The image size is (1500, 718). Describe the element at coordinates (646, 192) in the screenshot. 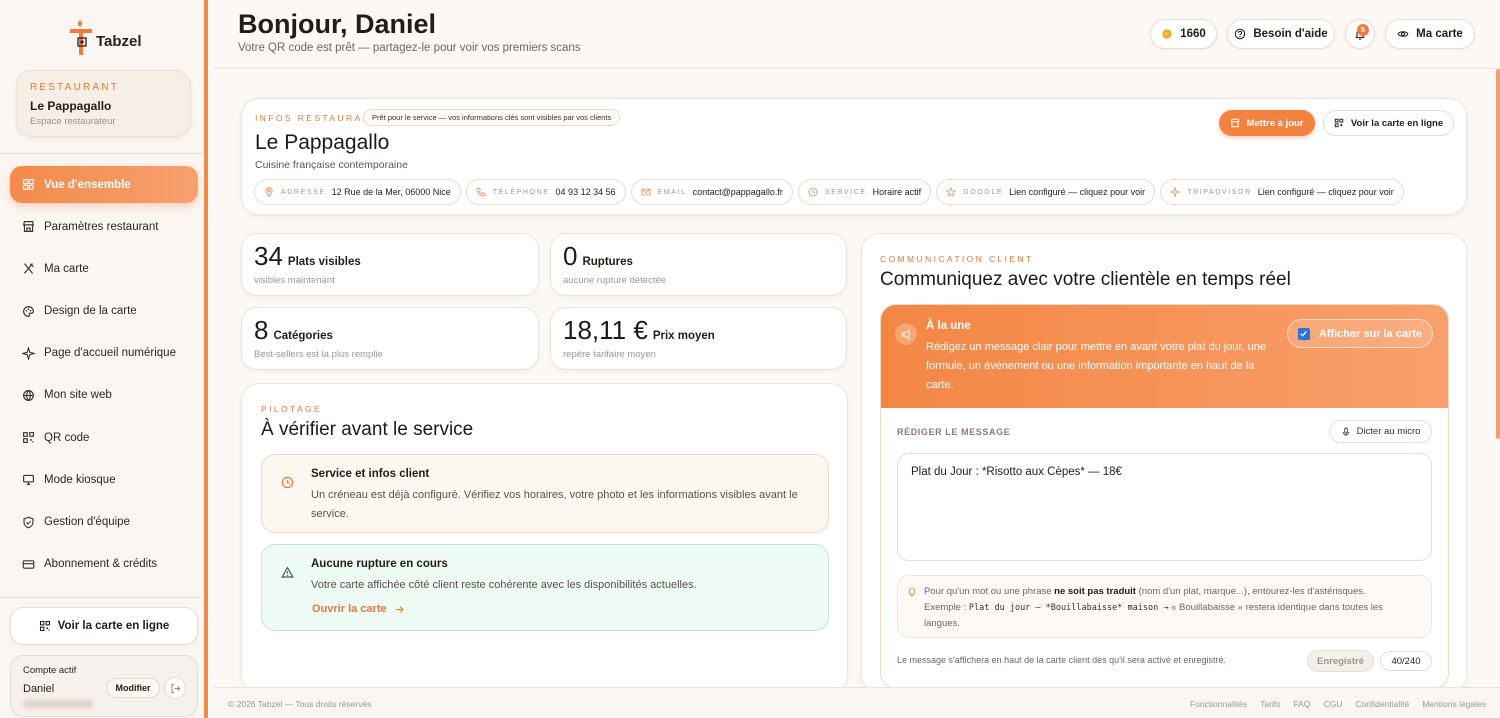

I see `mail-icon` at that location.